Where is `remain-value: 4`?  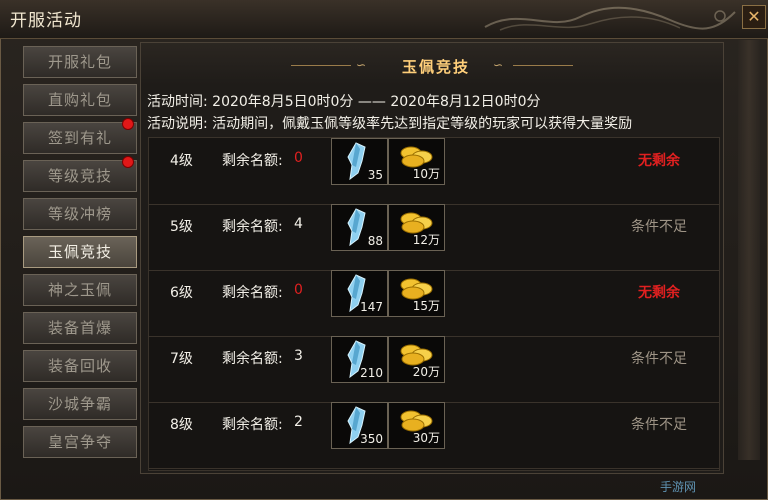 remain-value: 4 is located at coordinates (298, 224).